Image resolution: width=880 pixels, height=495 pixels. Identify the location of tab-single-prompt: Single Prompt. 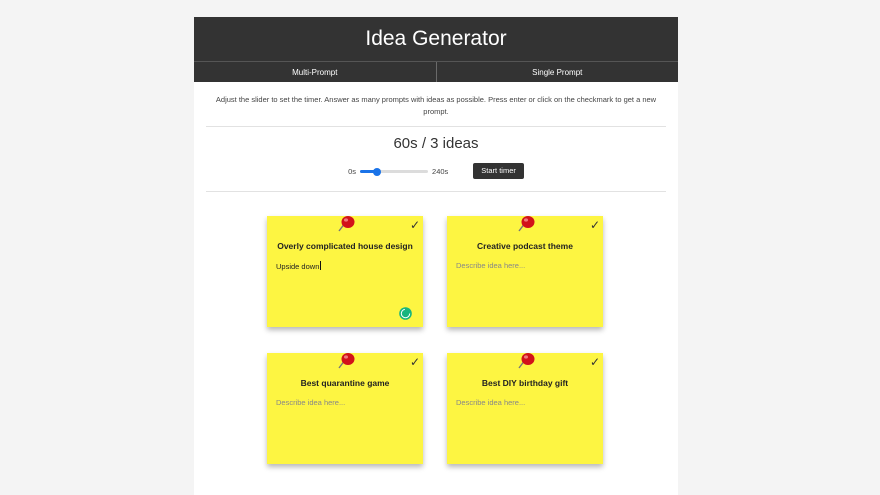
(557, 72).